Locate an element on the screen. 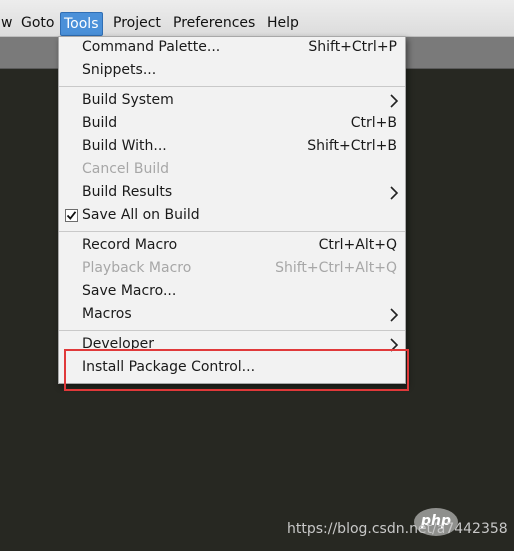 This screenshot has width=514, height=551. menu-item-label: Record Macro is located at coordinates (130, 245).